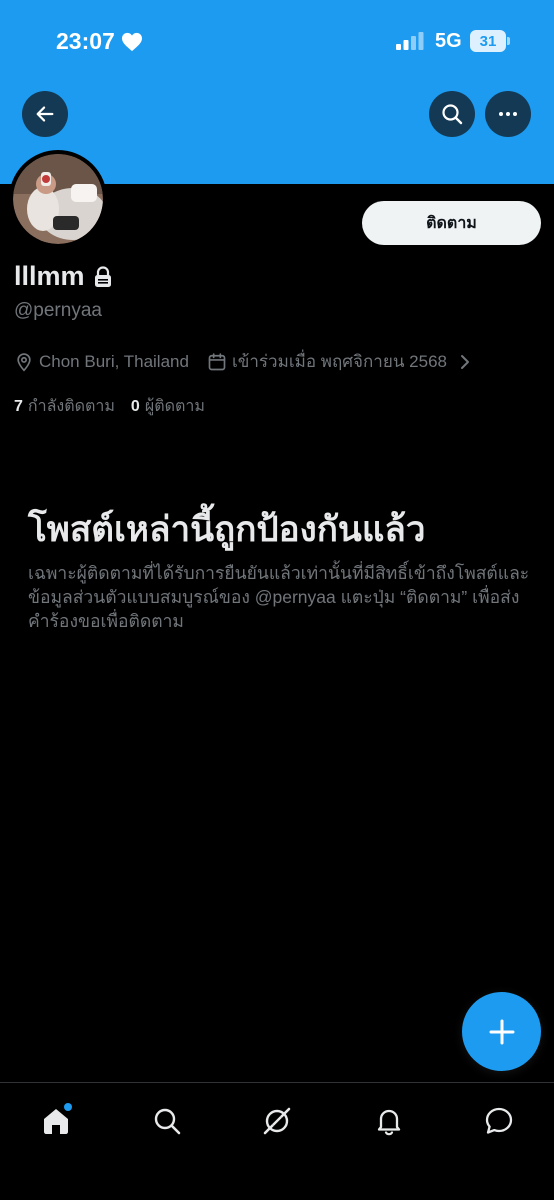  What do you see at coordinates (68, 1107) in the screenshot?
I see `notification-dot` at bounding box center [68, 1107].